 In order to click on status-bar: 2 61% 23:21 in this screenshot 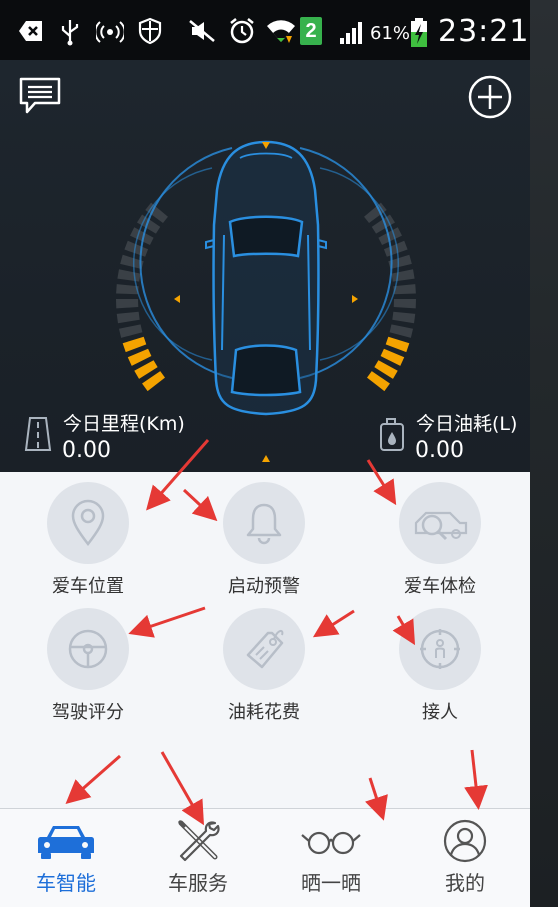, I will do `click(265, 30)`.